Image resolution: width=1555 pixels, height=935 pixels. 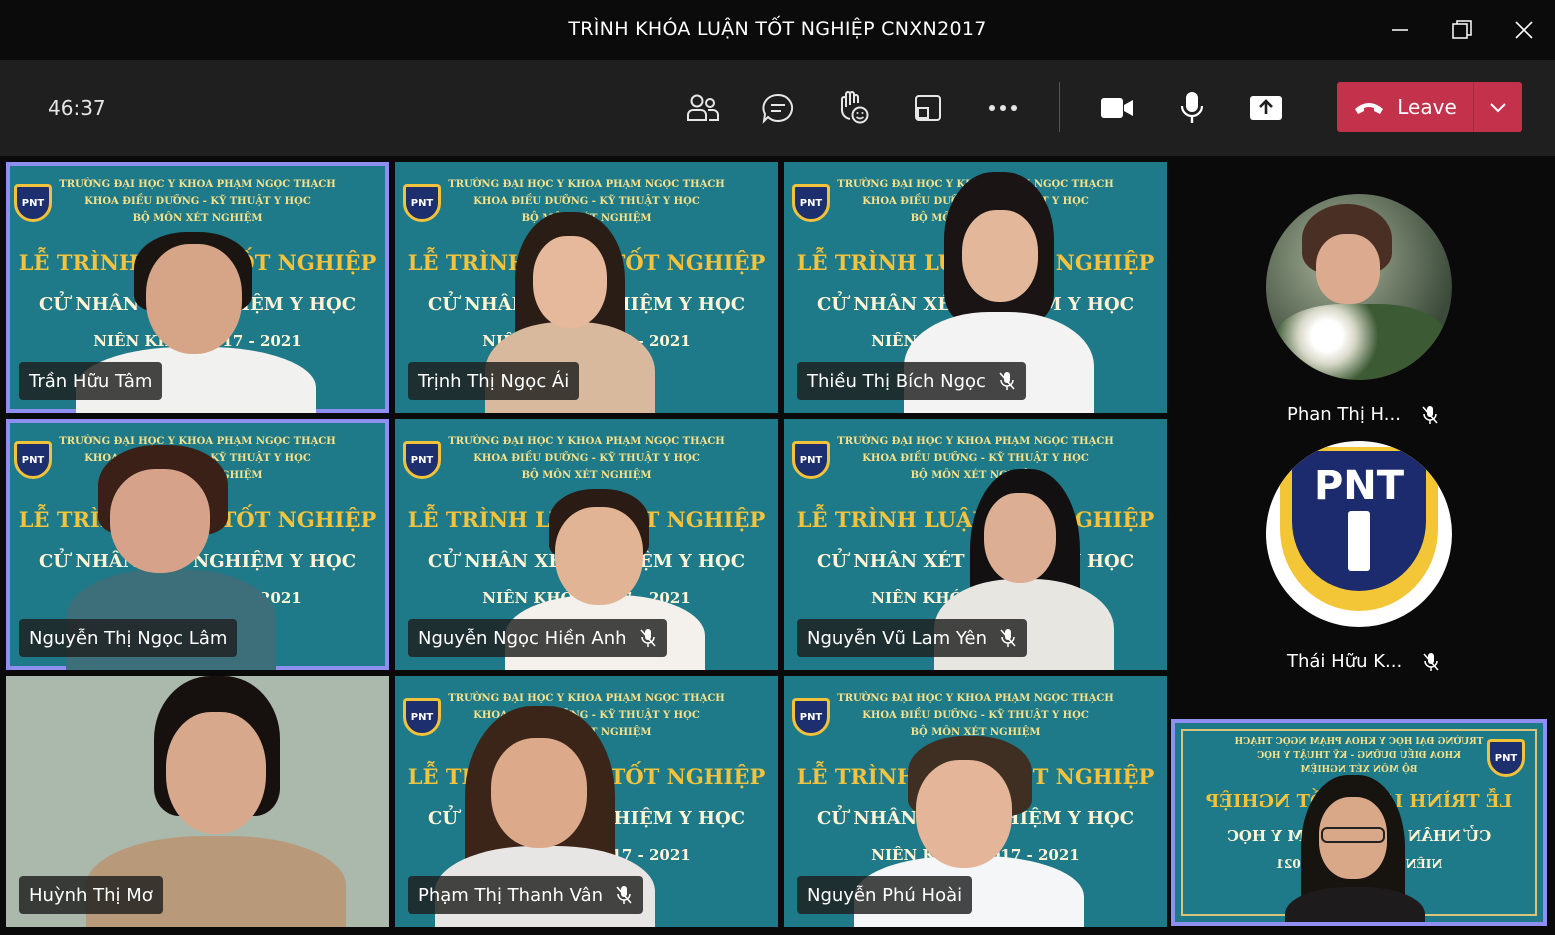 I want to click on camera-icon, so click(x=1117, y=108).